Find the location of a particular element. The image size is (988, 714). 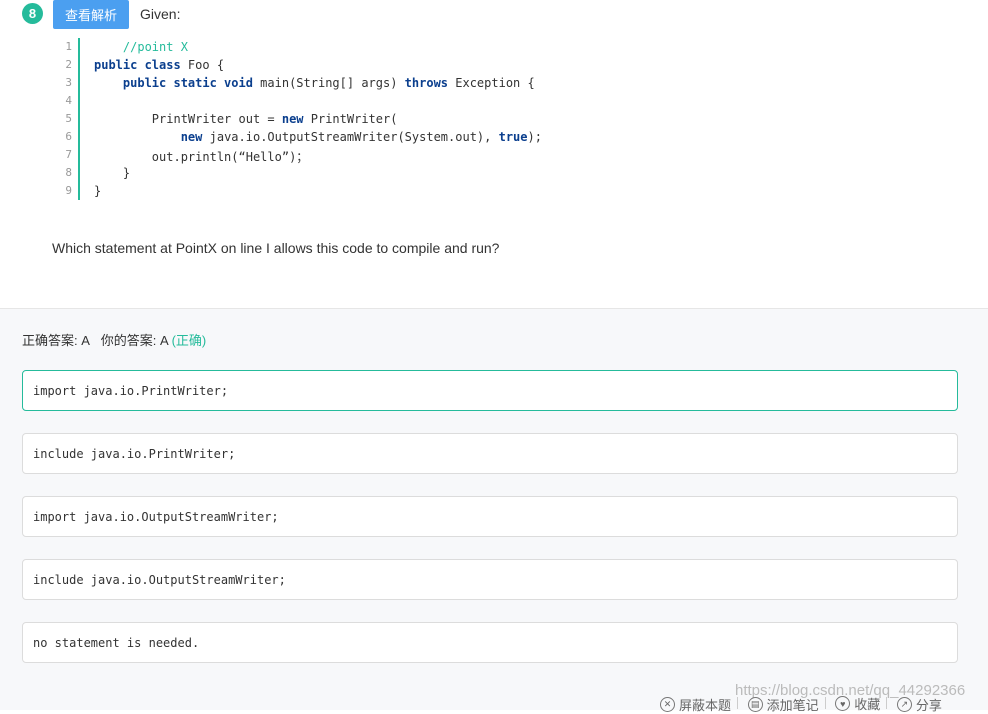

option-a: import java.io.PrintWriter; is located at coordinates (490, 390).